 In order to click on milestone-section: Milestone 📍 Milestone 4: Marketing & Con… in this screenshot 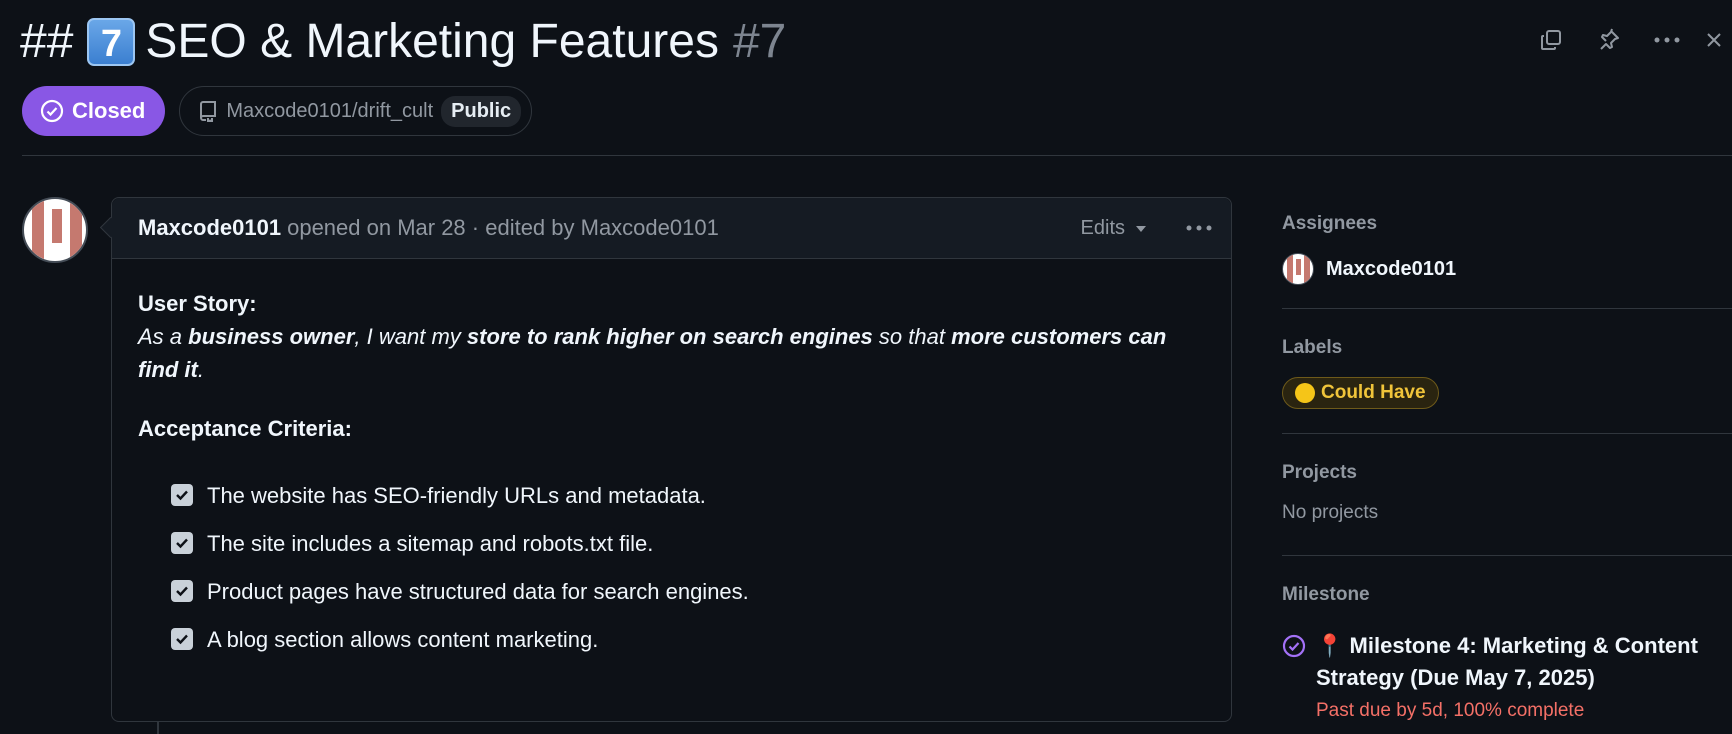, I will do `click(1507, 639)`.